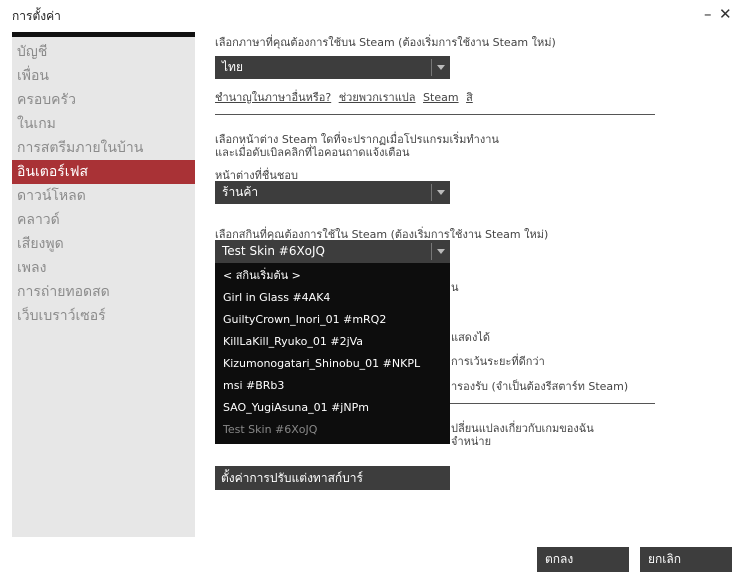 The width and height of the screenshot is (742, 583). What do you see at coordinates (103, 100) in the screenshot?
I see `sidebar-item-family: ครอบครัว` at bounding box center [103, 100].